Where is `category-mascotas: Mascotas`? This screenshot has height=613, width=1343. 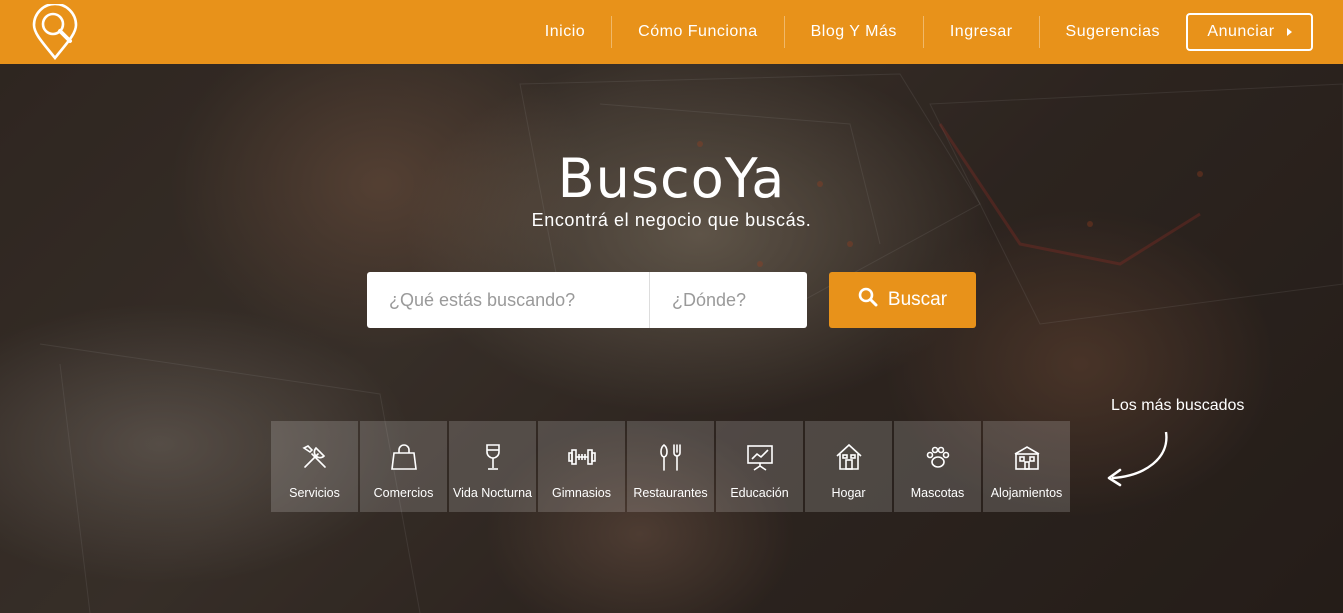 category-mascotas: Mascotas is located at coordinates (937, 466).